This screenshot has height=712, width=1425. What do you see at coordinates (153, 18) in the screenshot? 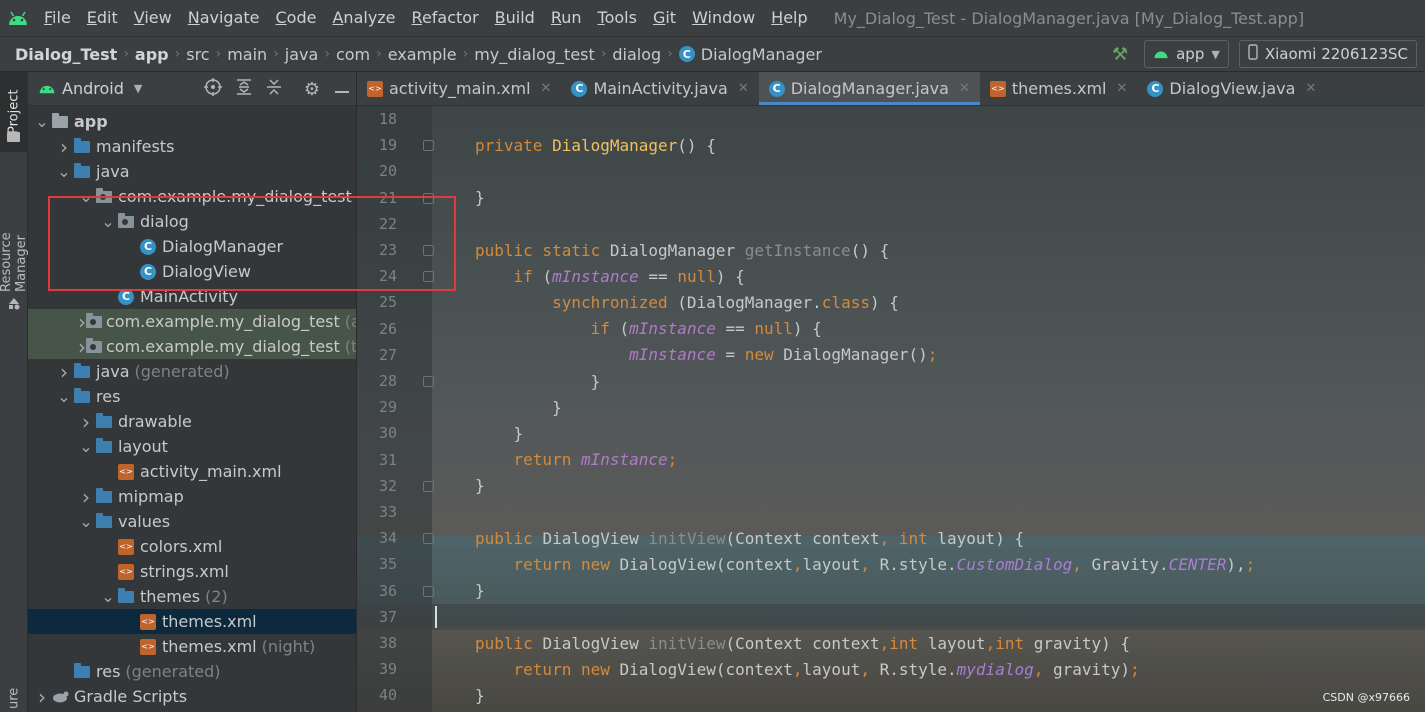
I see `menu-view: View` at bounding box center [153, 18].